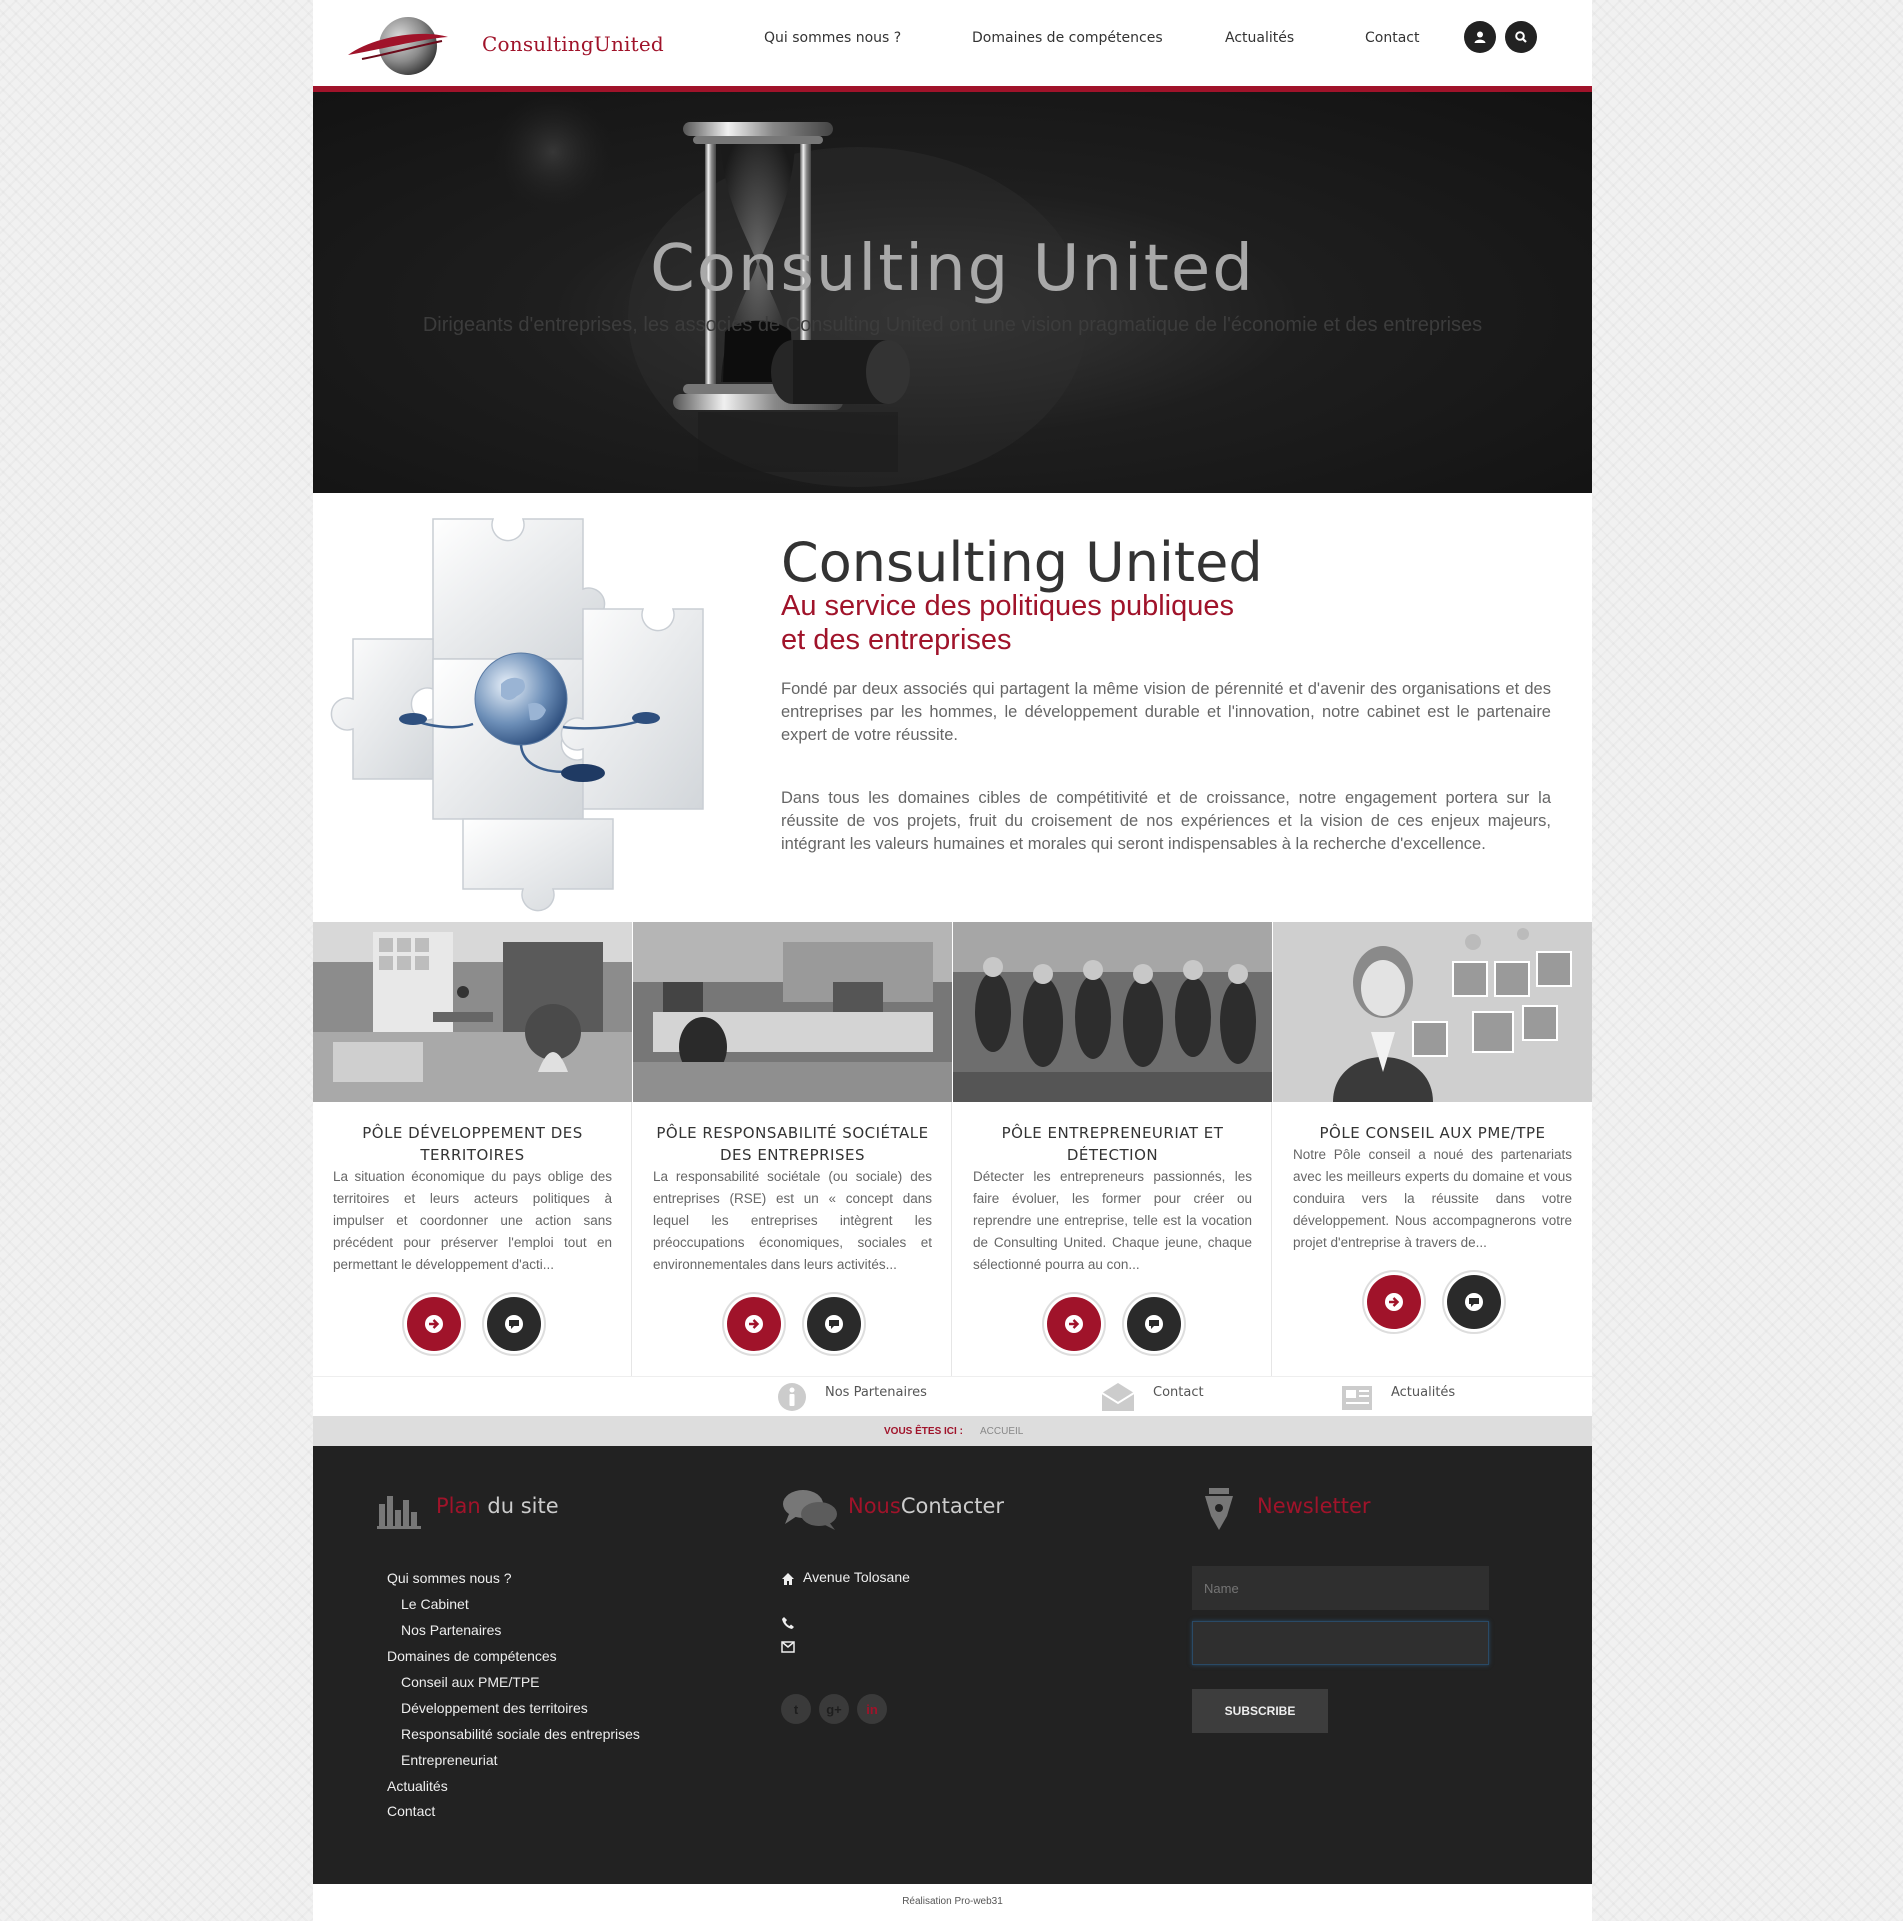  I want to click on sitemap-link: Contact, so click(411, 1811).